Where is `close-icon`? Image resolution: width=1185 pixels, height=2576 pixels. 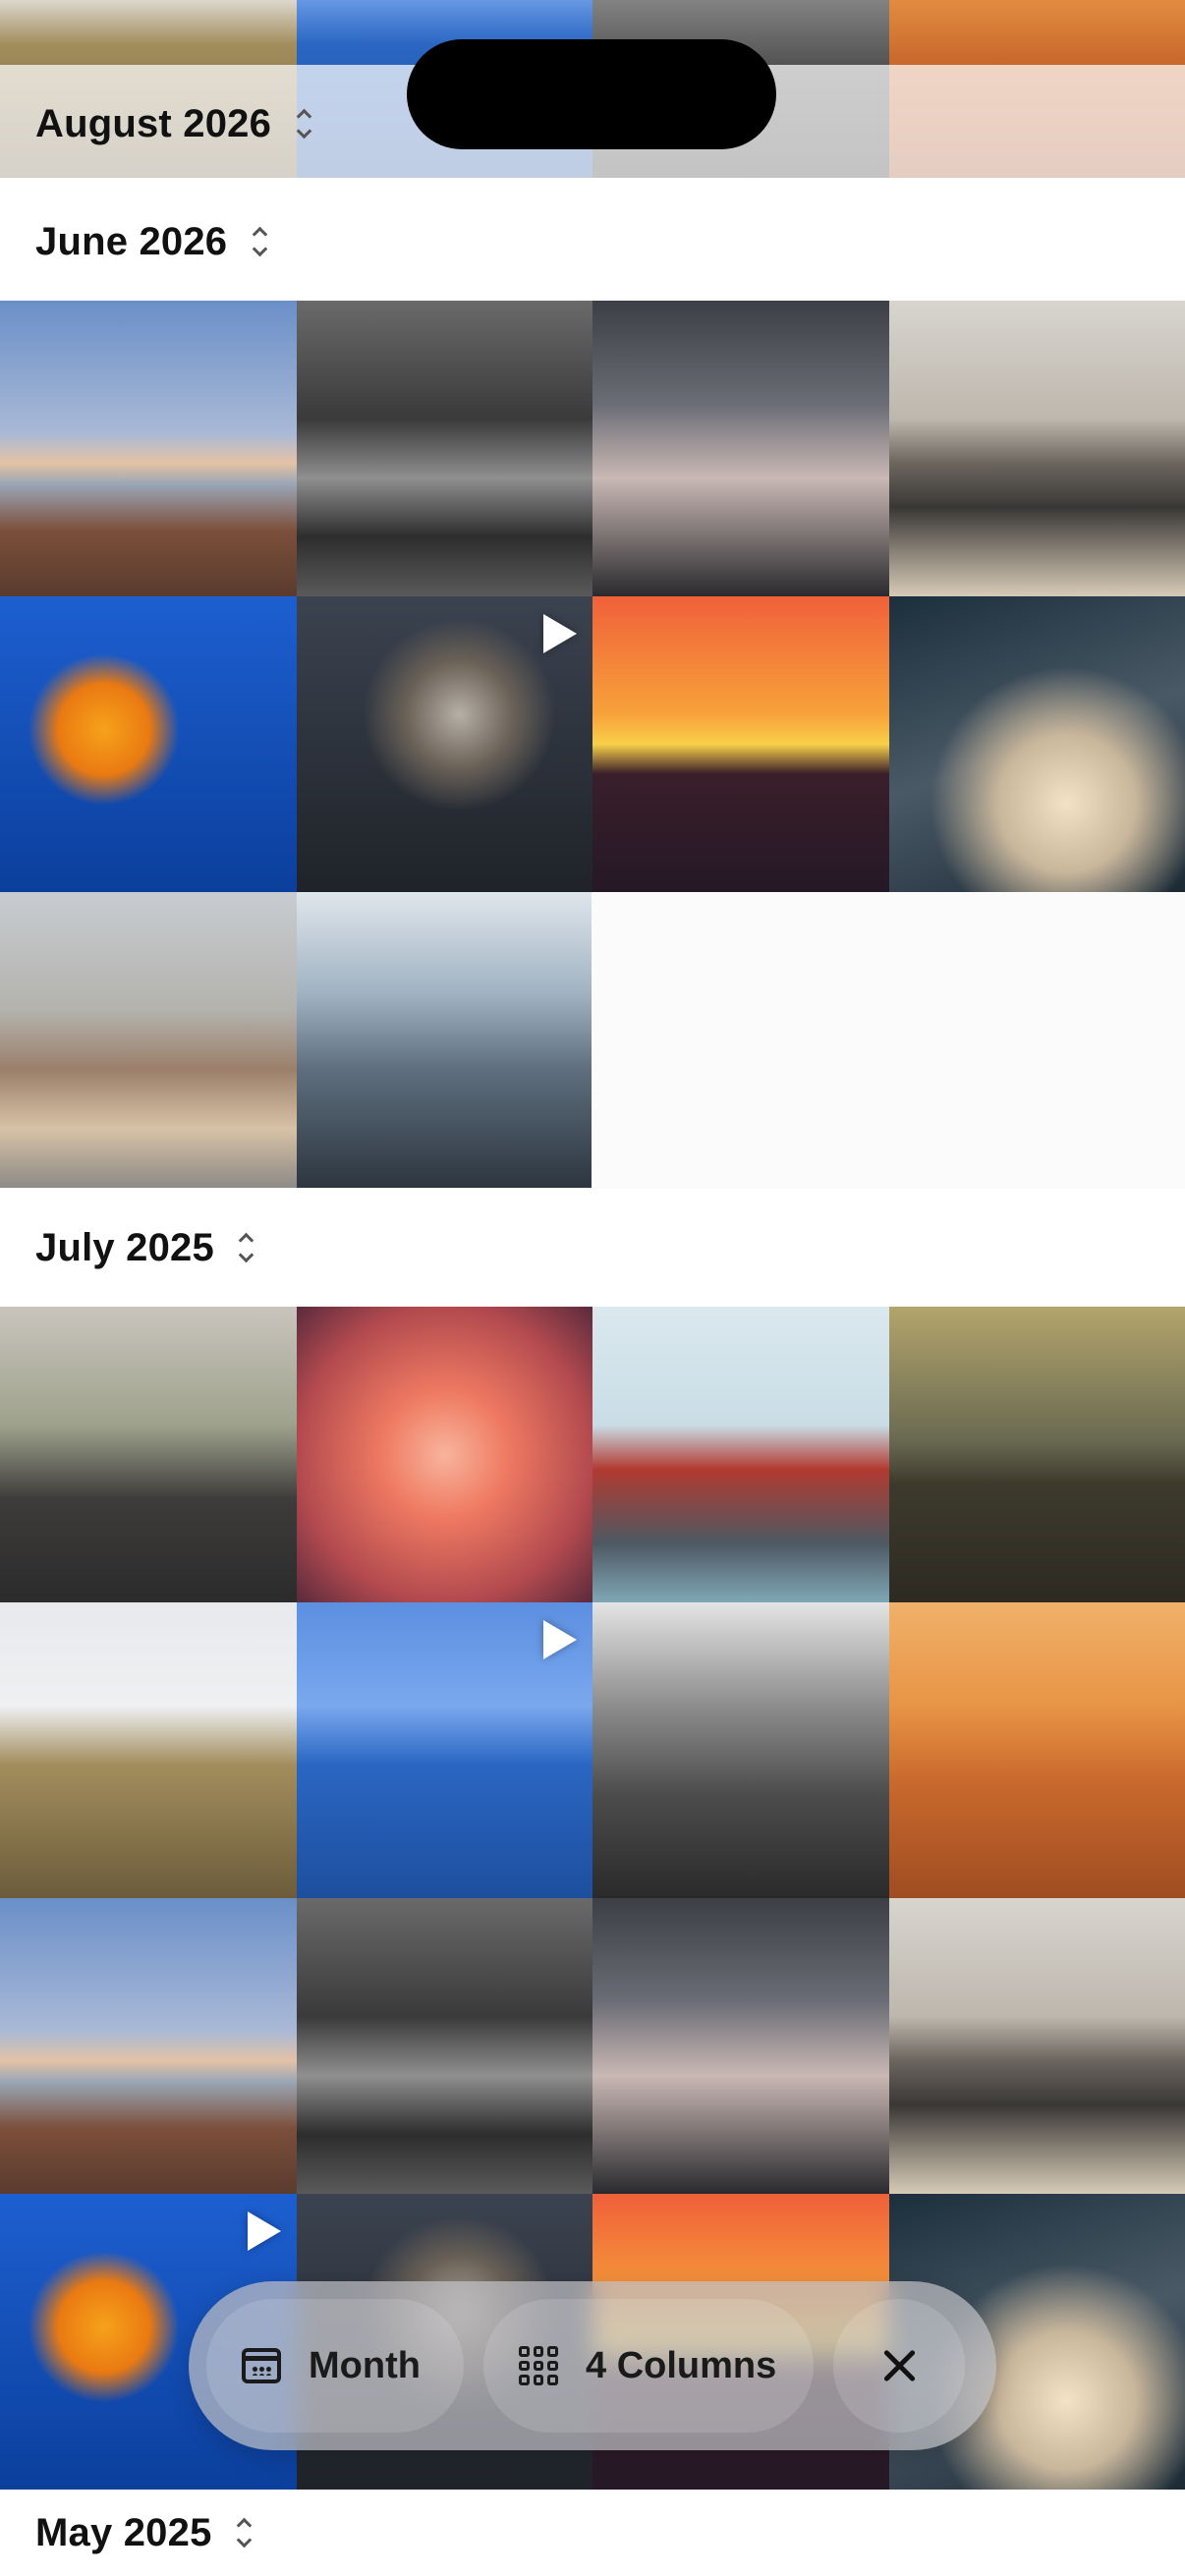
close-icon is located at coordinates (899, 2365).